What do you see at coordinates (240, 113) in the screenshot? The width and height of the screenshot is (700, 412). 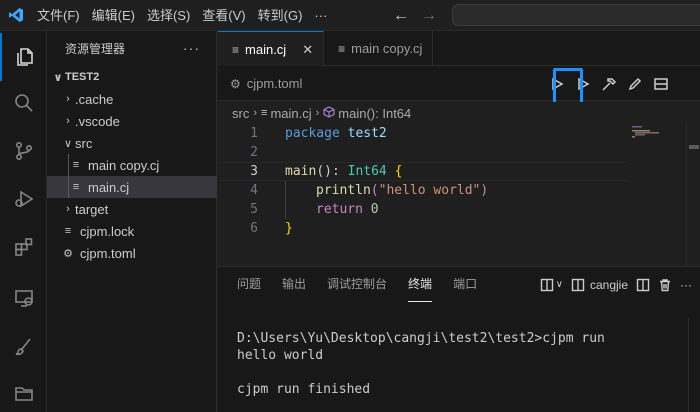 I see `breadcrumb-folder: src` at bounding box center [240, 113].